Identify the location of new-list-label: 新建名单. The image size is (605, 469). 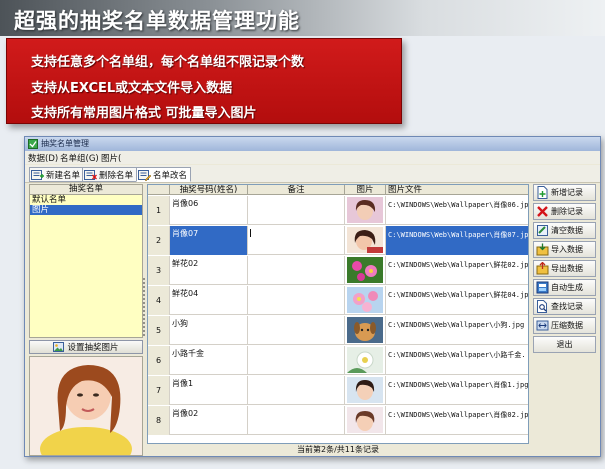
(63, 175).